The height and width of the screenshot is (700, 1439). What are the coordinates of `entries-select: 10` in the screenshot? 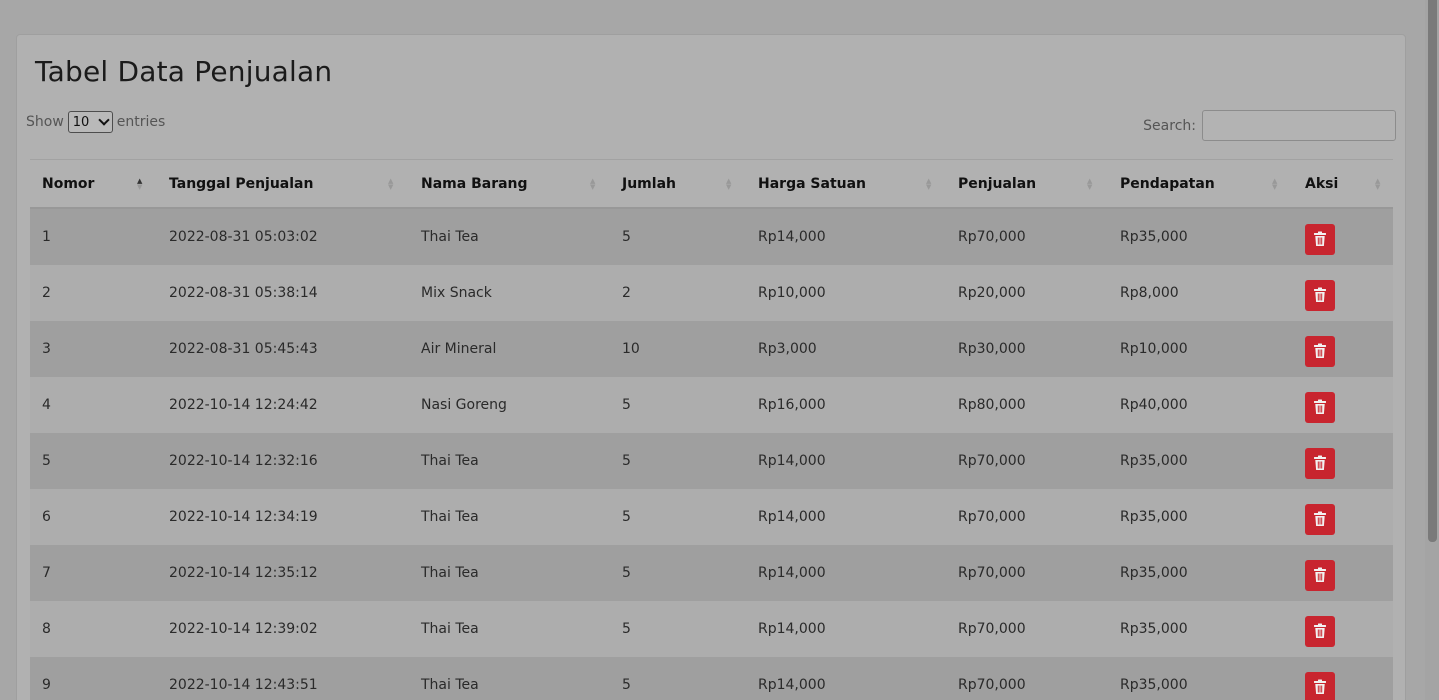 It's located at (90, 122).